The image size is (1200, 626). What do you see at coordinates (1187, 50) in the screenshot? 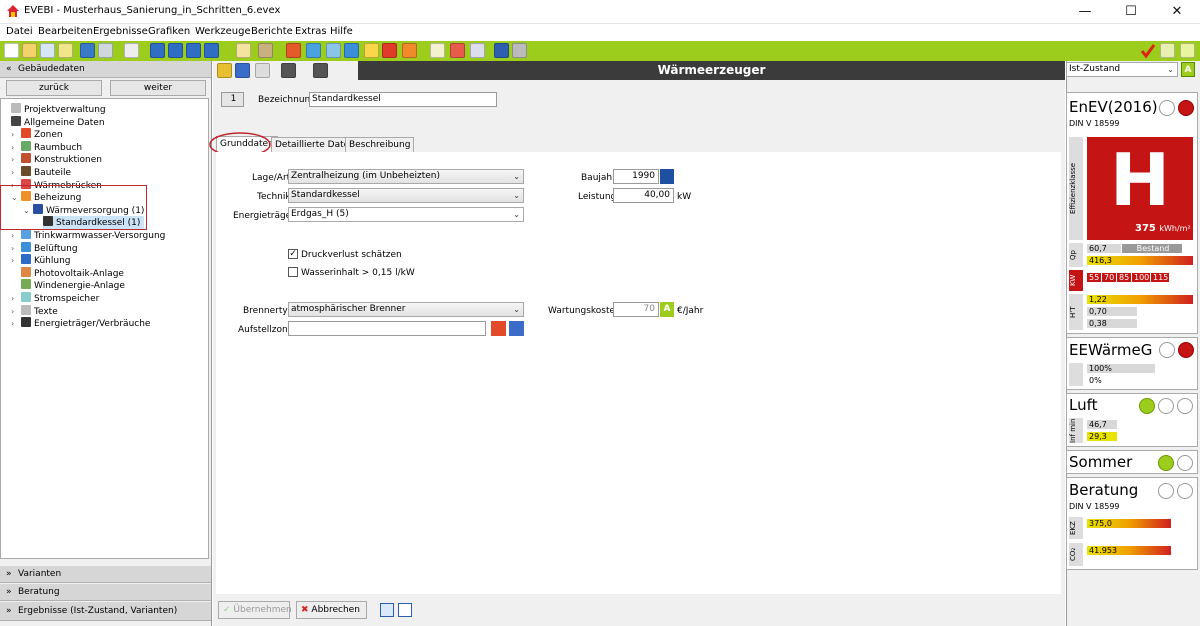
I see `trend-icon` at bounding box center [1187, 50].